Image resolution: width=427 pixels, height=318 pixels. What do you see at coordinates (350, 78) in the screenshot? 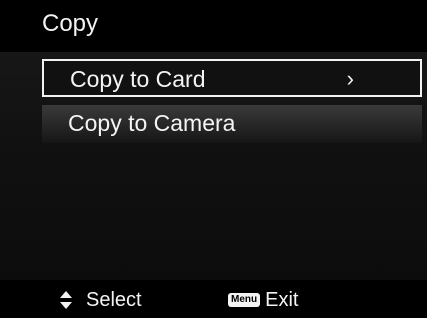
I see `chevron-right-icon: ›` at bounding box center [350, 78].